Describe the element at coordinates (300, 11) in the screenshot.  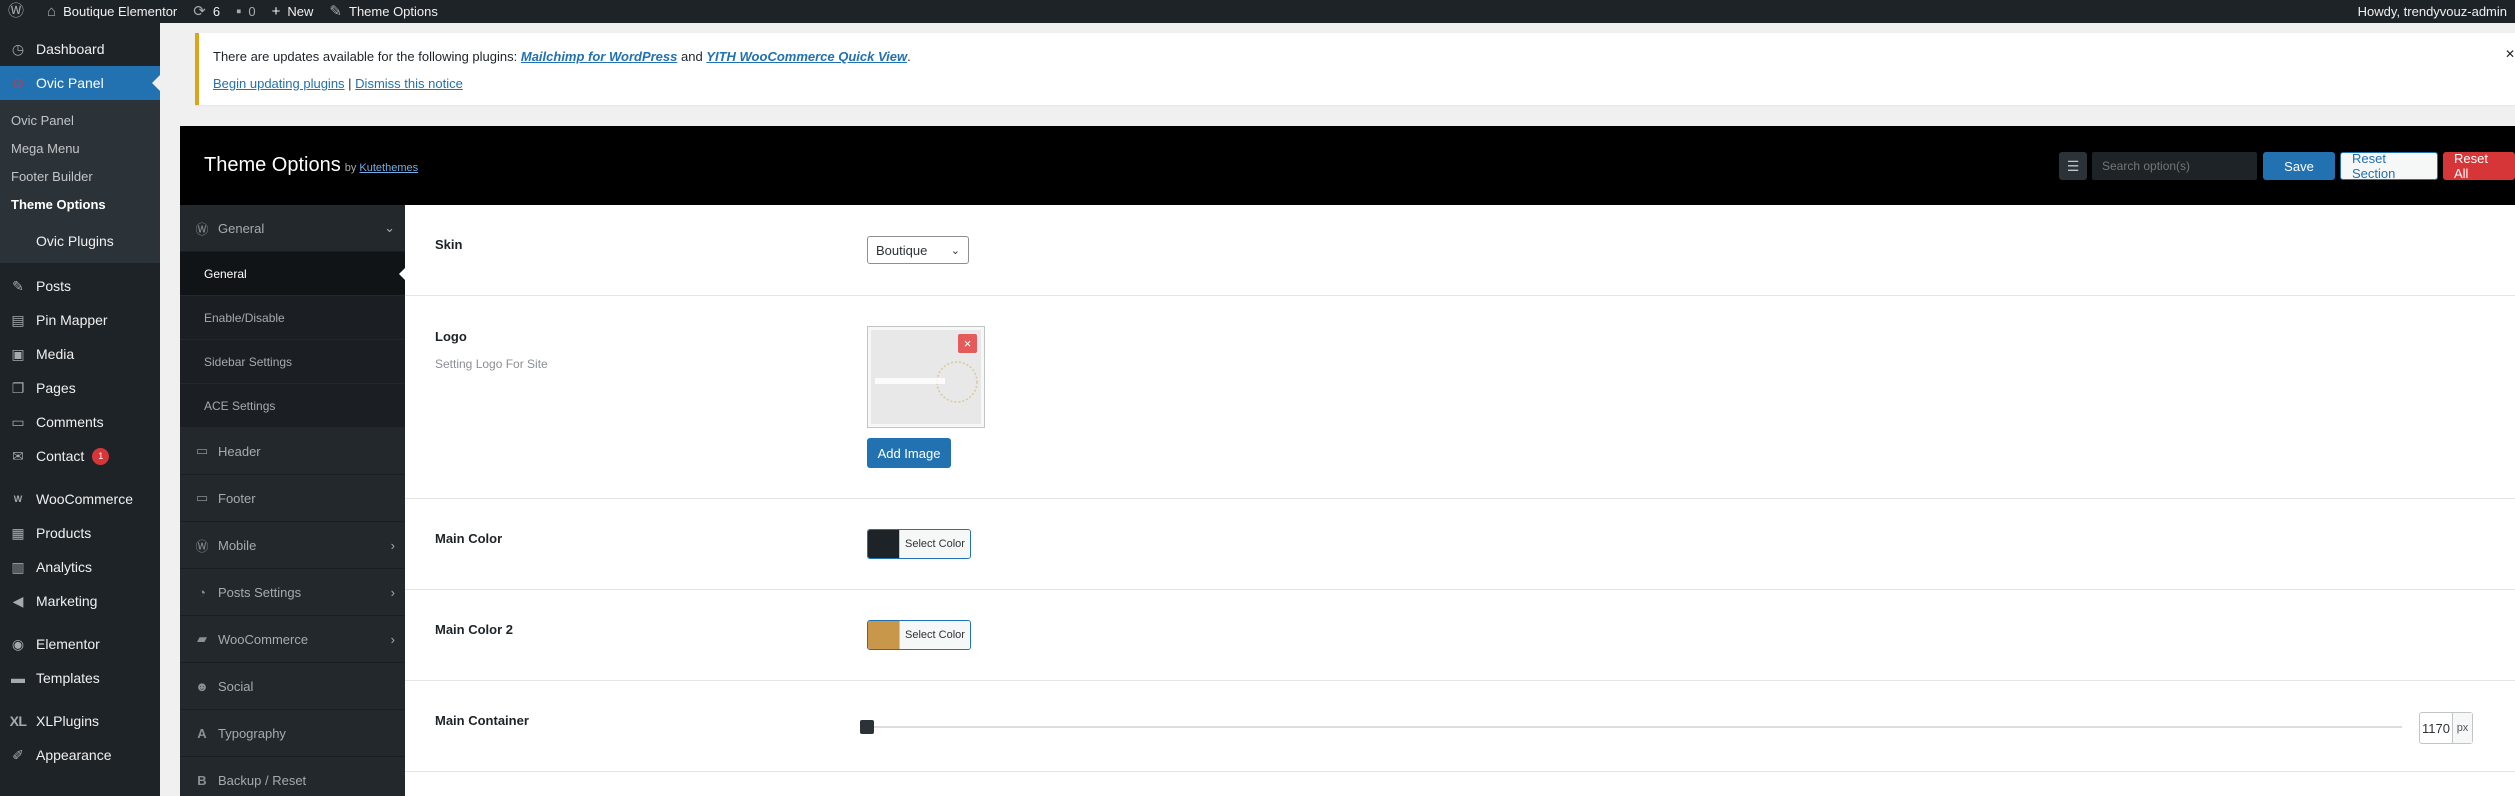
I see `new-label: New` at that location.